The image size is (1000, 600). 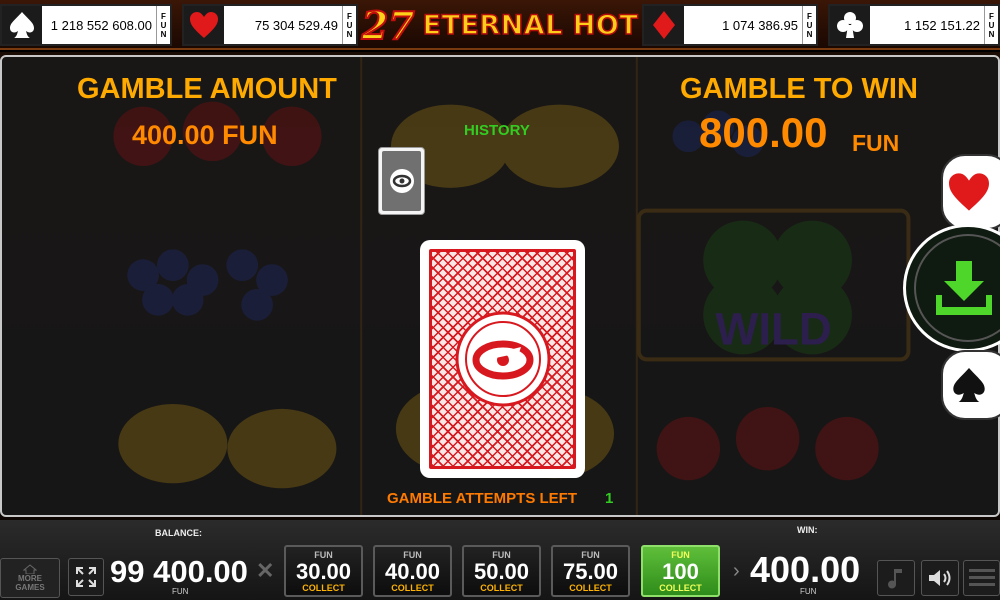 I want to click on speaker-icon, so click(x=940, y=578).